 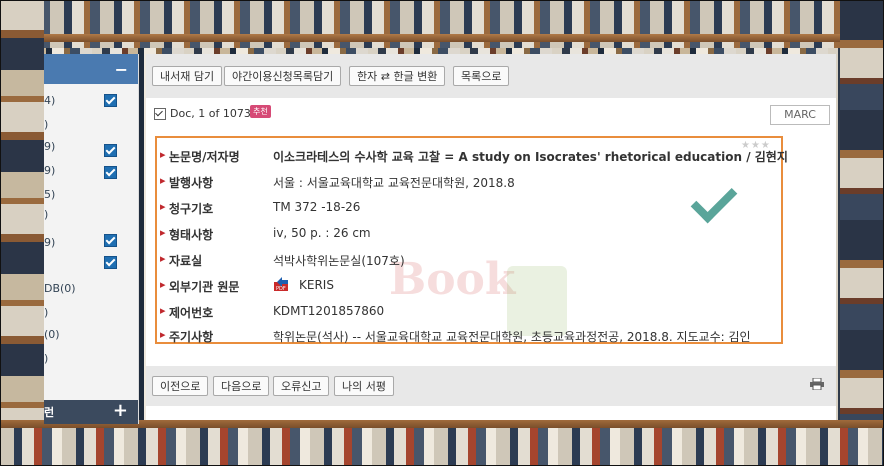 I want to click on facet-item: 4), so click(x=91, y=101).